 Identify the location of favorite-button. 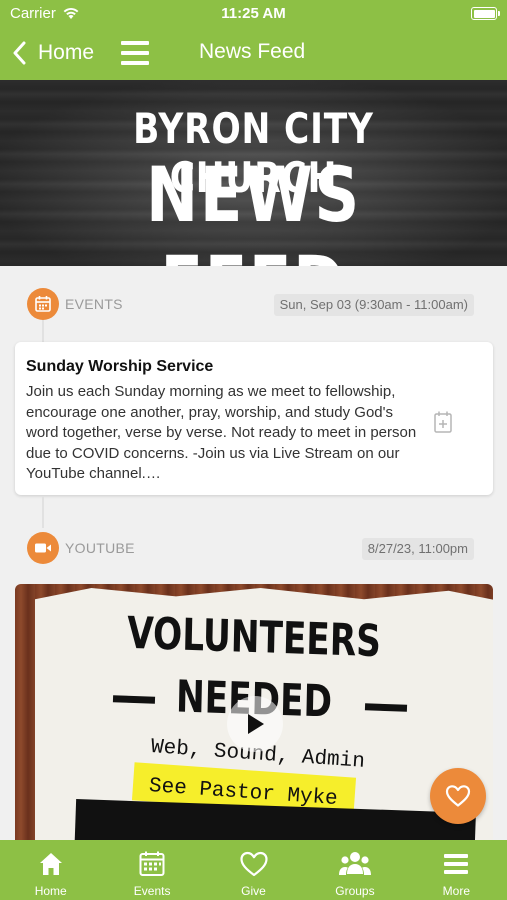
(458, 796).